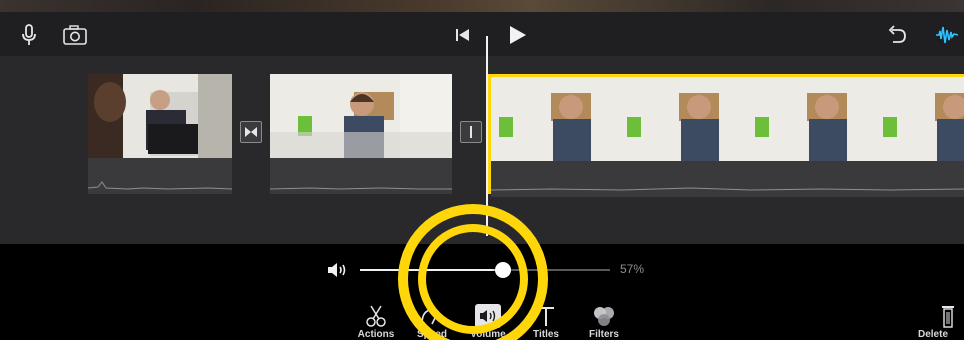  What do you see at coordinates (517, 35) in the screenshot?
I see `play-icon` at bounding box center [517, 35].